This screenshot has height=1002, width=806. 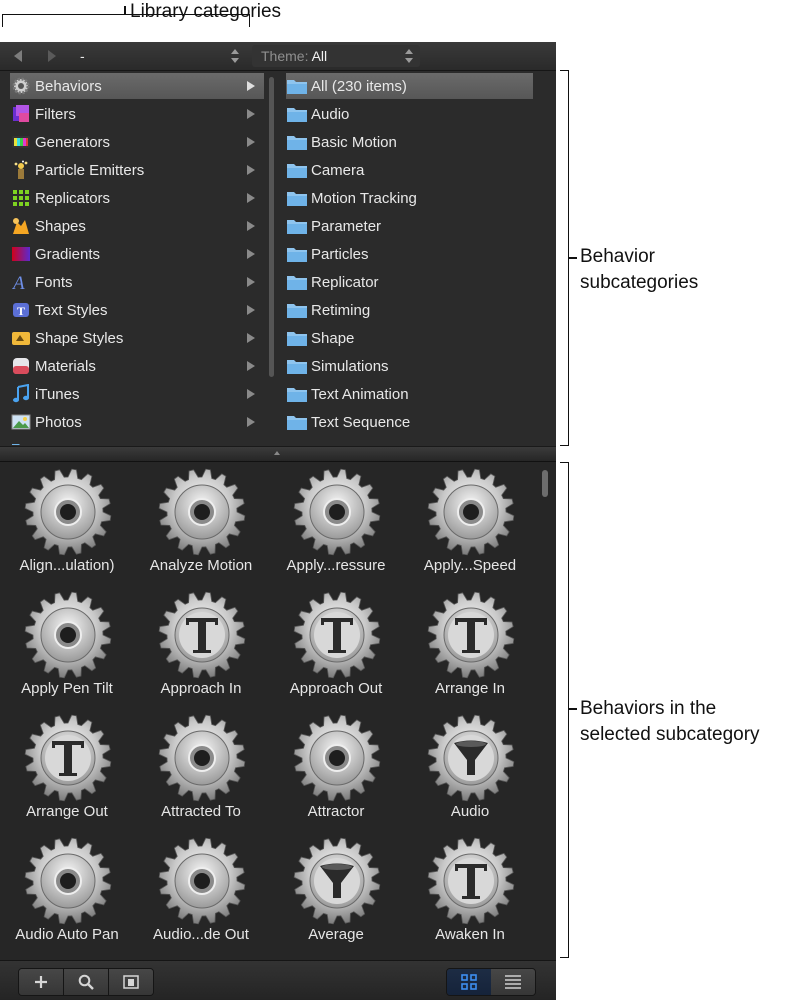 What do you see at coordinates (67, 811) in the screenshot?
I see `behavior-label: Arrange Out` at bounding box center [67, 811].